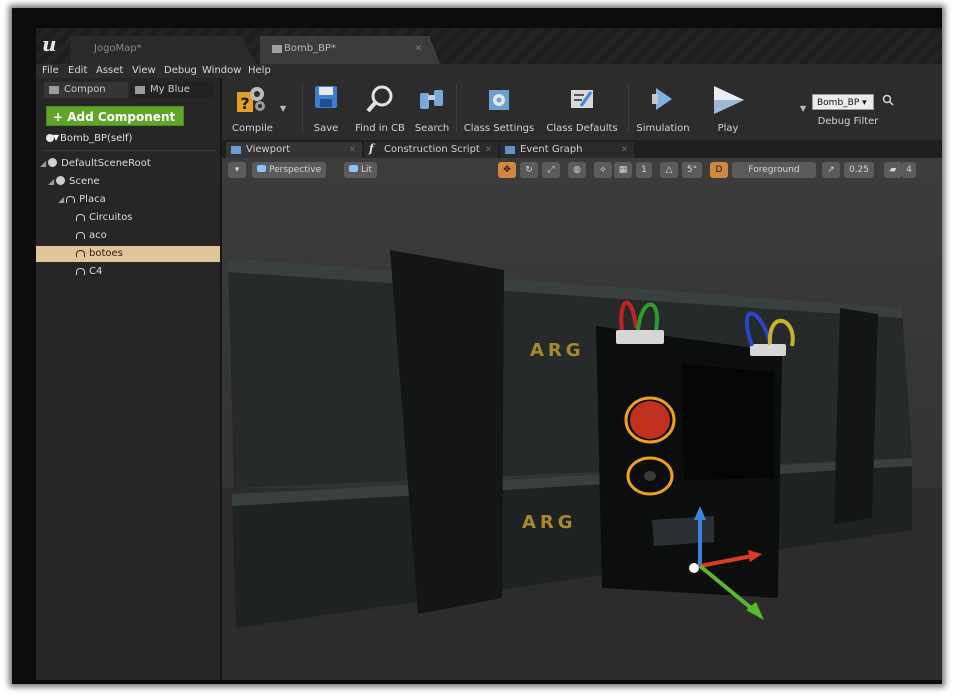  What do you see at coordinates (61, 180) in the screenshot?
I see `scene-component-icon` at bounding box center [61, 180].